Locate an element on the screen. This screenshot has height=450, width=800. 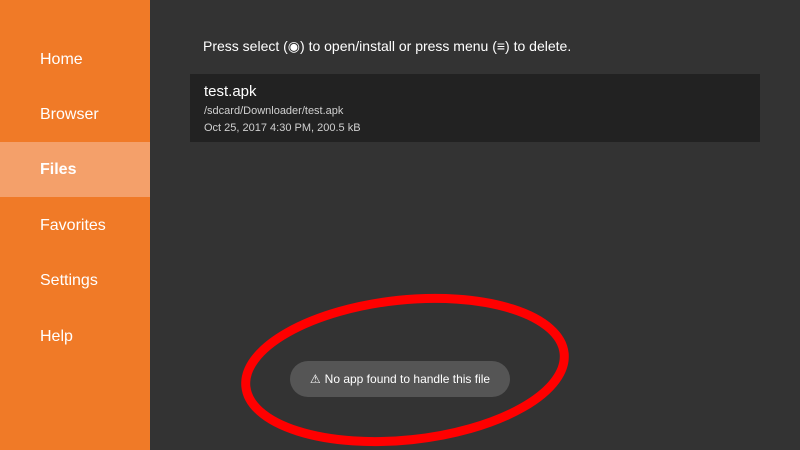
warning-icon: ⚠ is located at coordinates (315, 379).